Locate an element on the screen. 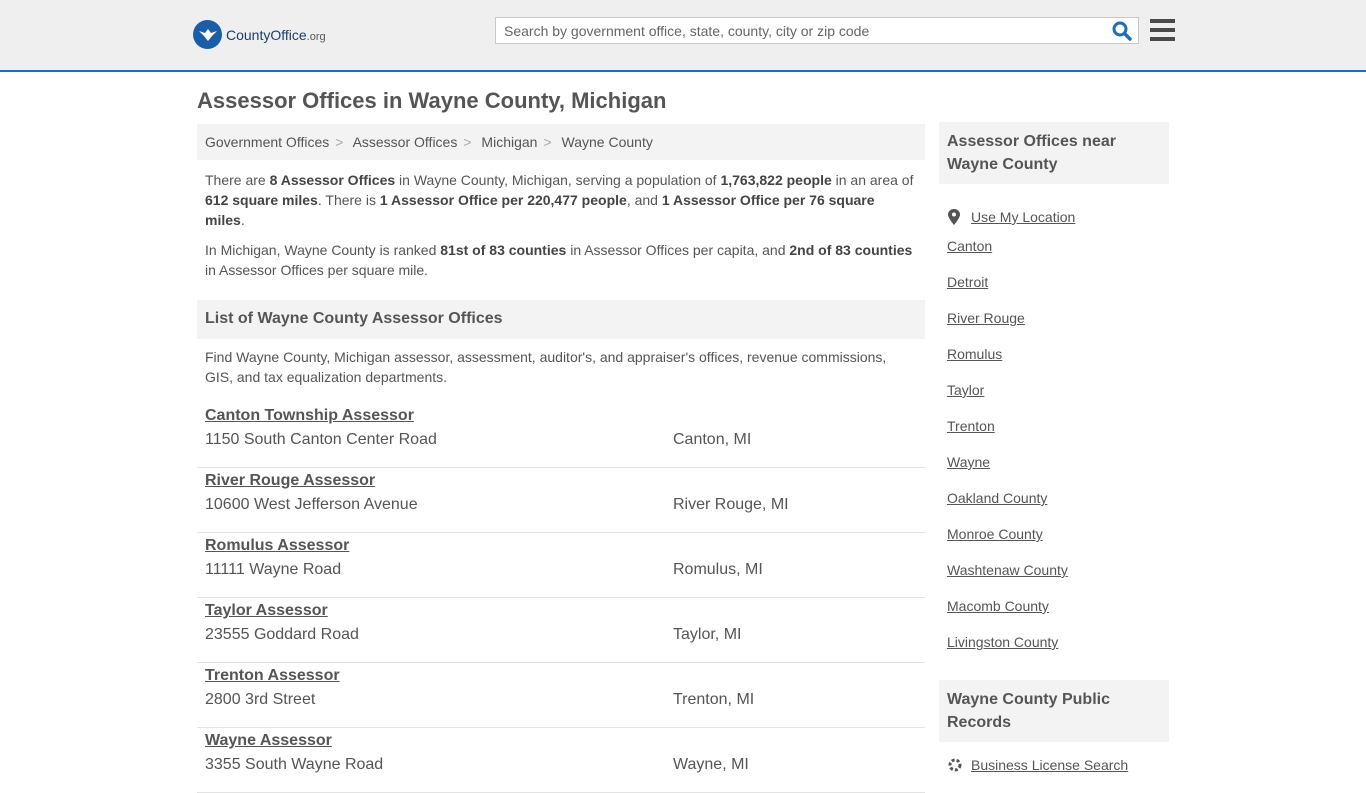 The image size is (1366, 793). business-license-link: Business License Search is located at coordinates (1037, 765).